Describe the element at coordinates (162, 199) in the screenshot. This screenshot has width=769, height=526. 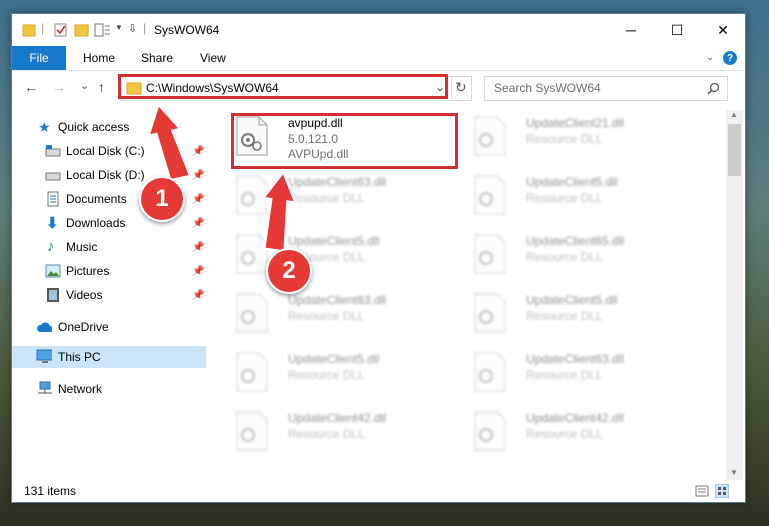
I see `step-1-badge: 1` at that location.